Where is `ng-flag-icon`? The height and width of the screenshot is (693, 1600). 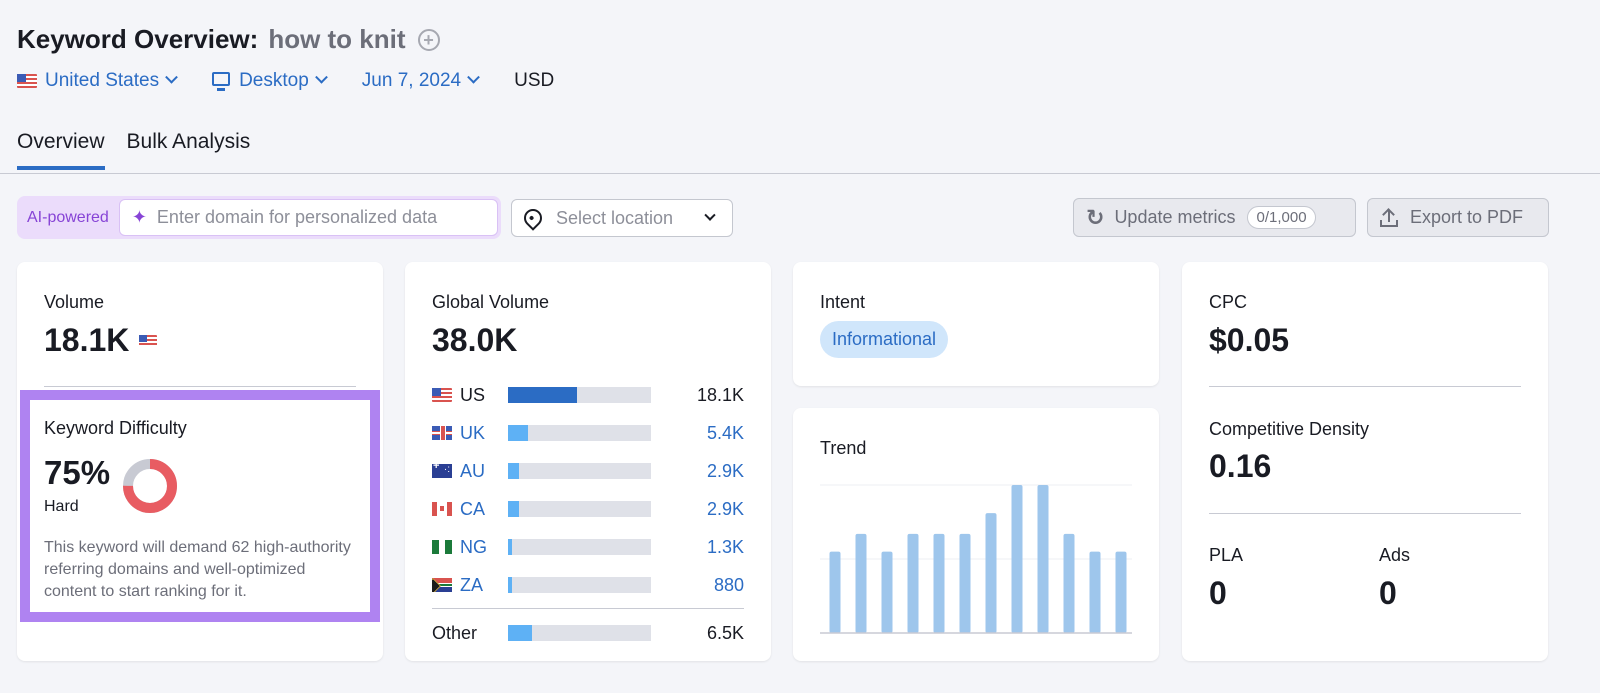
ng-flag-icon is located at coordinates (442, 547).